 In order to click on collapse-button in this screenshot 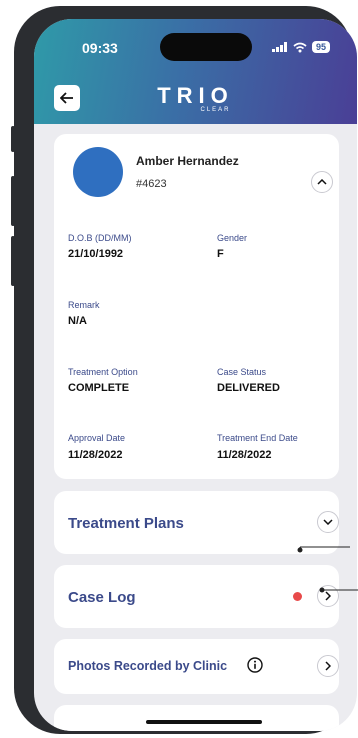, I will do `click(322, 182)`.